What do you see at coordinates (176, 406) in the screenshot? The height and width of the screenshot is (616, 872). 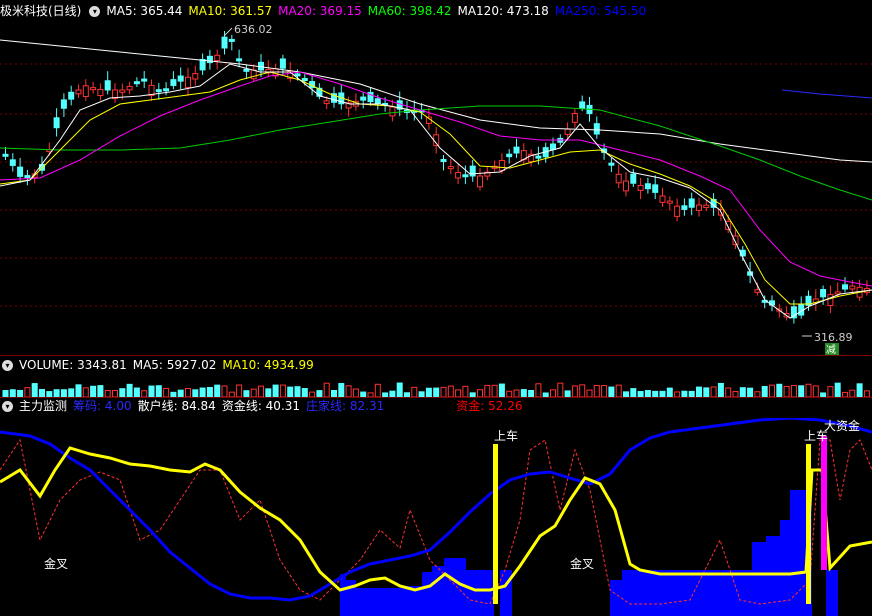 I see `sanhu-legend: 散户线: 84.84` at bounding box center [176, 406].